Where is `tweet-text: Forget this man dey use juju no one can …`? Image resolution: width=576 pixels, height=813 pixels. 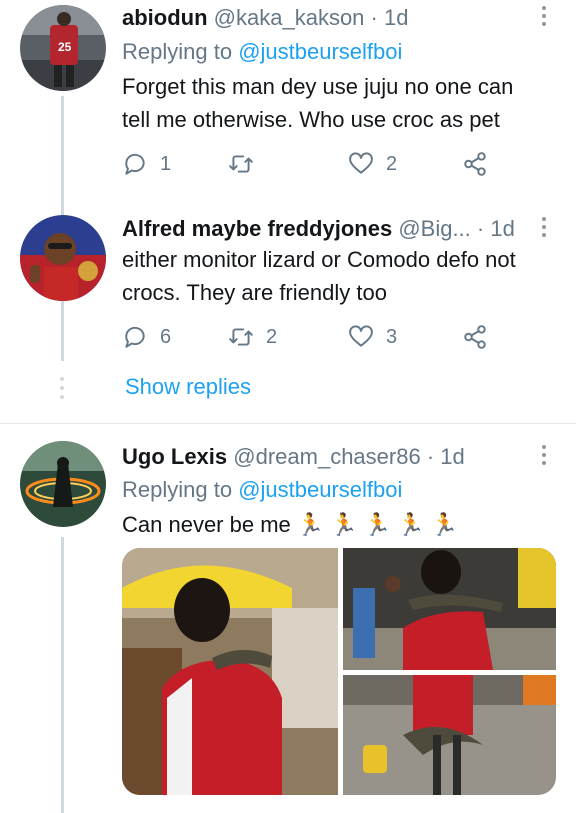 tweet-text: Forget this man dey use juju no one can … is located at coordinates (318, 103).